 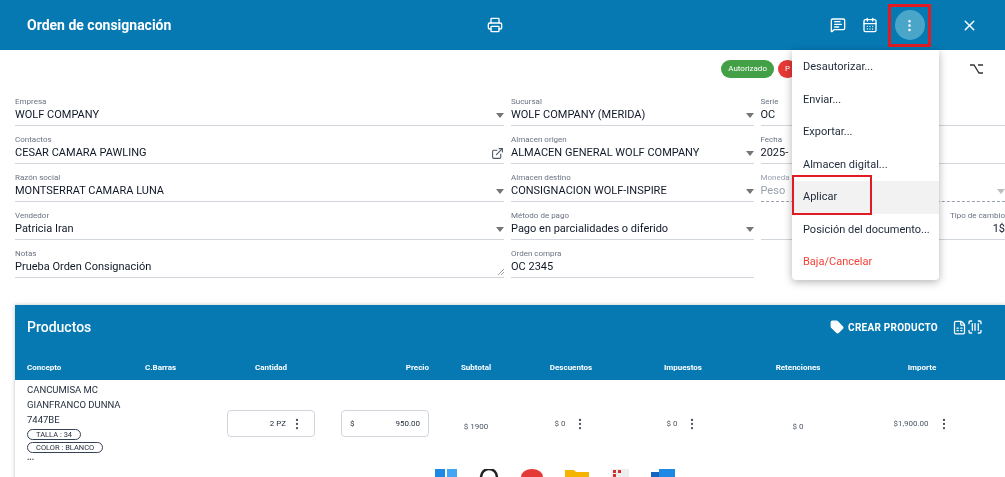 I want to click on subtotal-value: $ 1900, so click(x=476, y=426).